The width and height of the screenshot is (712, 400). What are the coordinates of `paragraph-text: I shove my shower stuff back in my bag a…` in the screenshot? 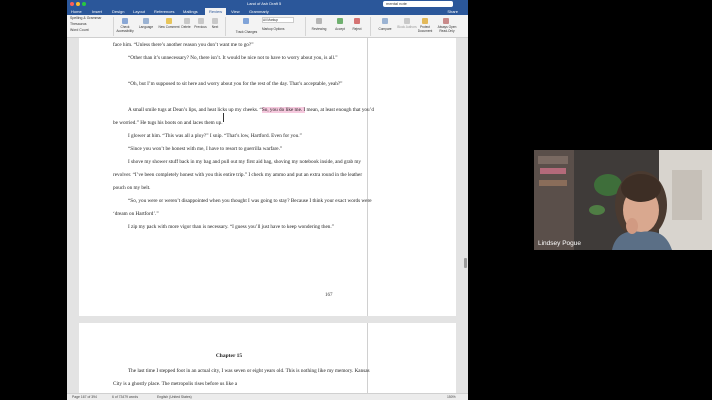 It's located at (238, 175).